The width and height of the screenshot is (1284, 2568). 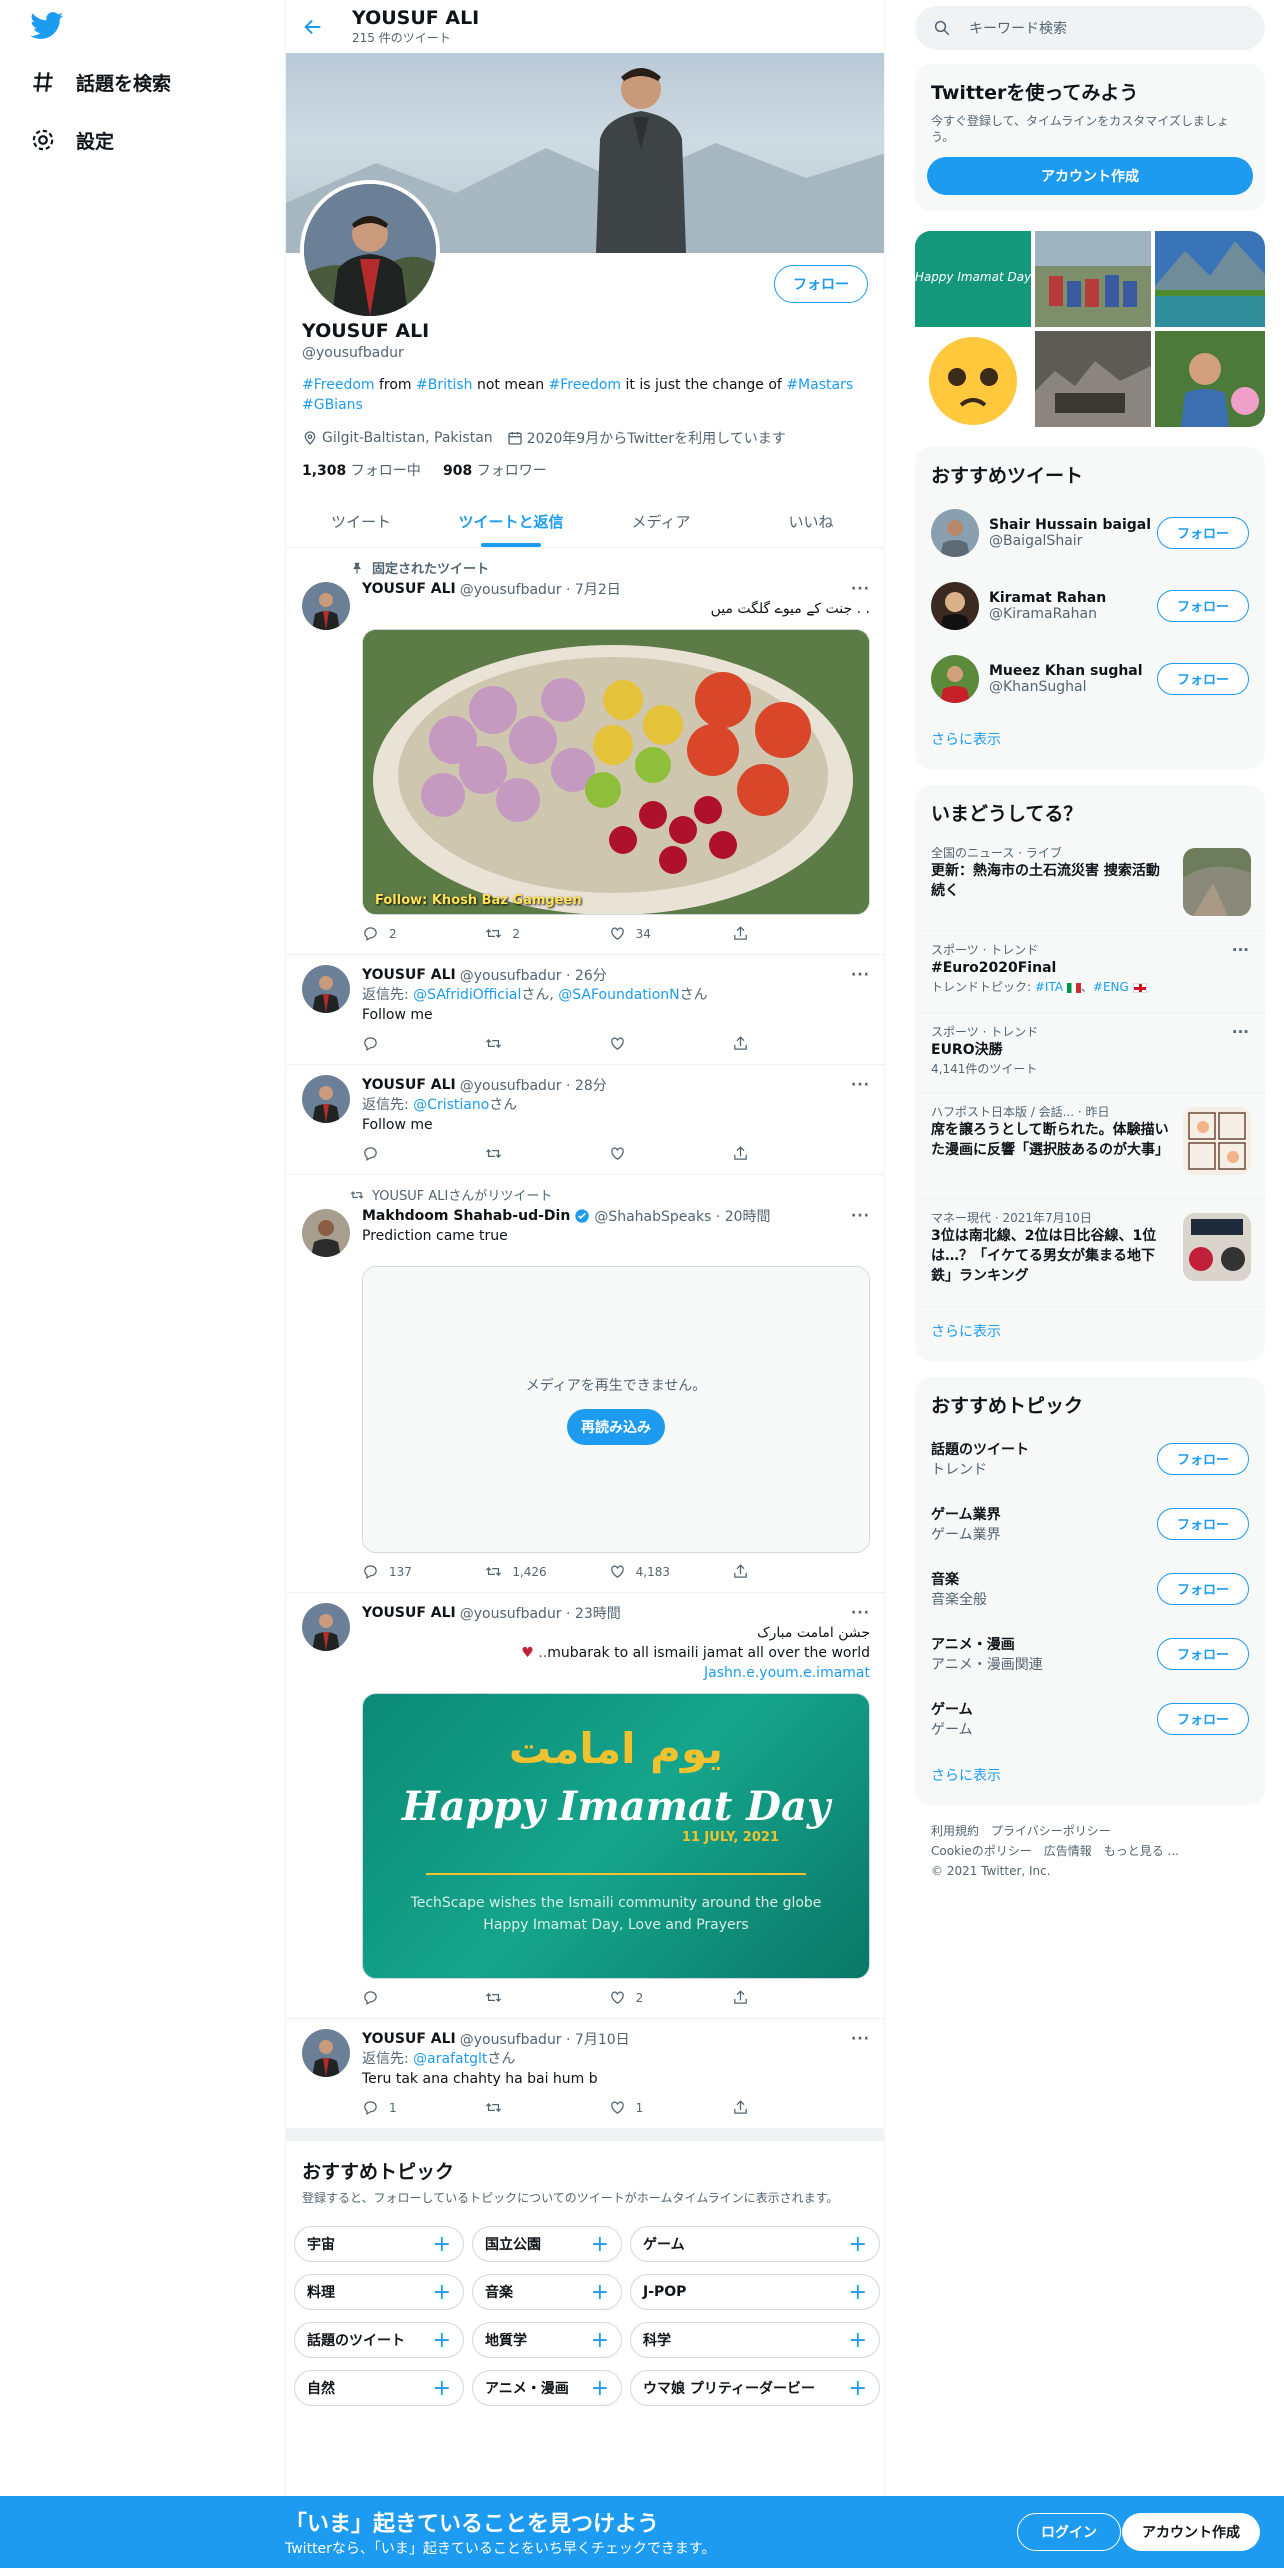 What do you see at coordinates (1090, 28) in the screenshot?
I see `search-box: キーワード検索` at bounding box center [1090, 28].